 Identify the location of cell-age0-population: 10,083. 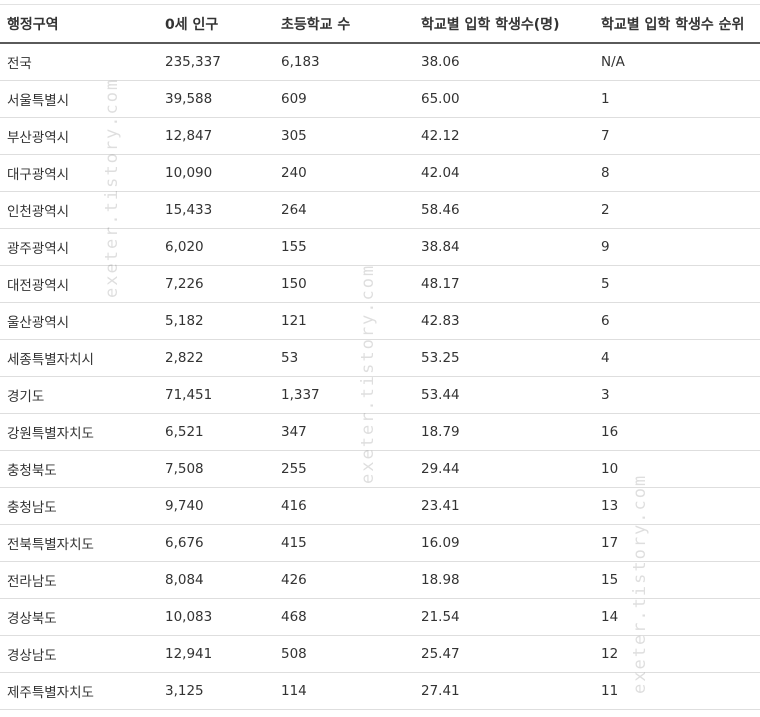
(216, 617).